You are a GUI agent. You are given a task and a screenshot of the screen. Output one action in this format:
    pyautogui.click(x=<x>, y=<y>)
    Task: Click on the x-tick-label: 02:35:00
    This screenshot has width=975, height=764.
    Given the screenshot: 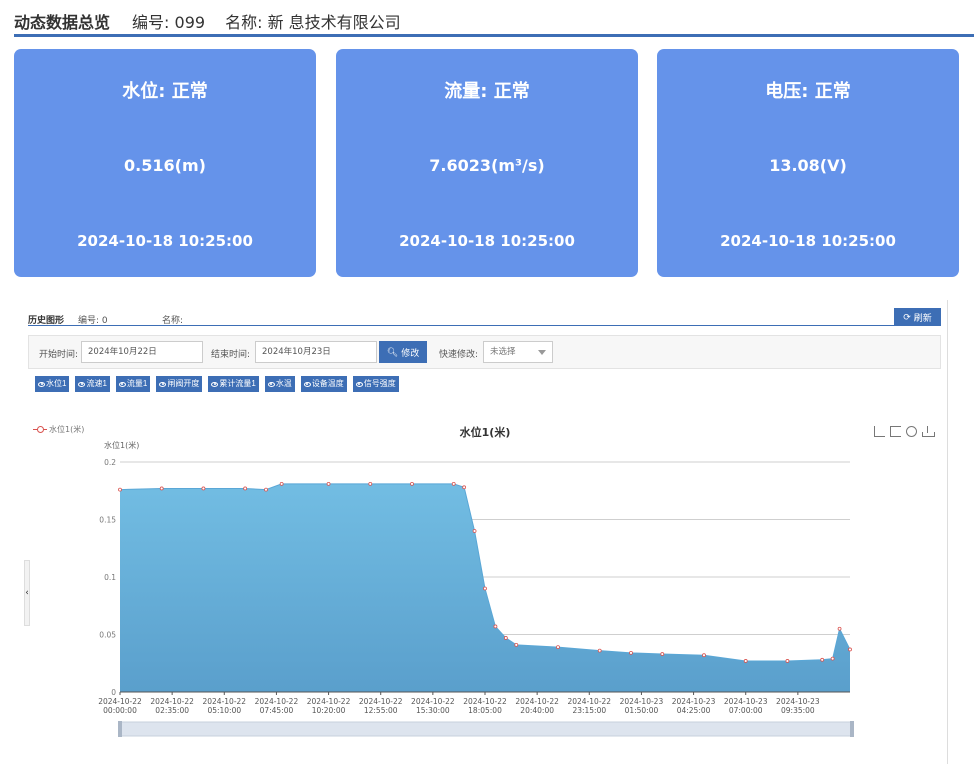 What is the action you would take?
    pyautogui.click(x=172, y=710)
    